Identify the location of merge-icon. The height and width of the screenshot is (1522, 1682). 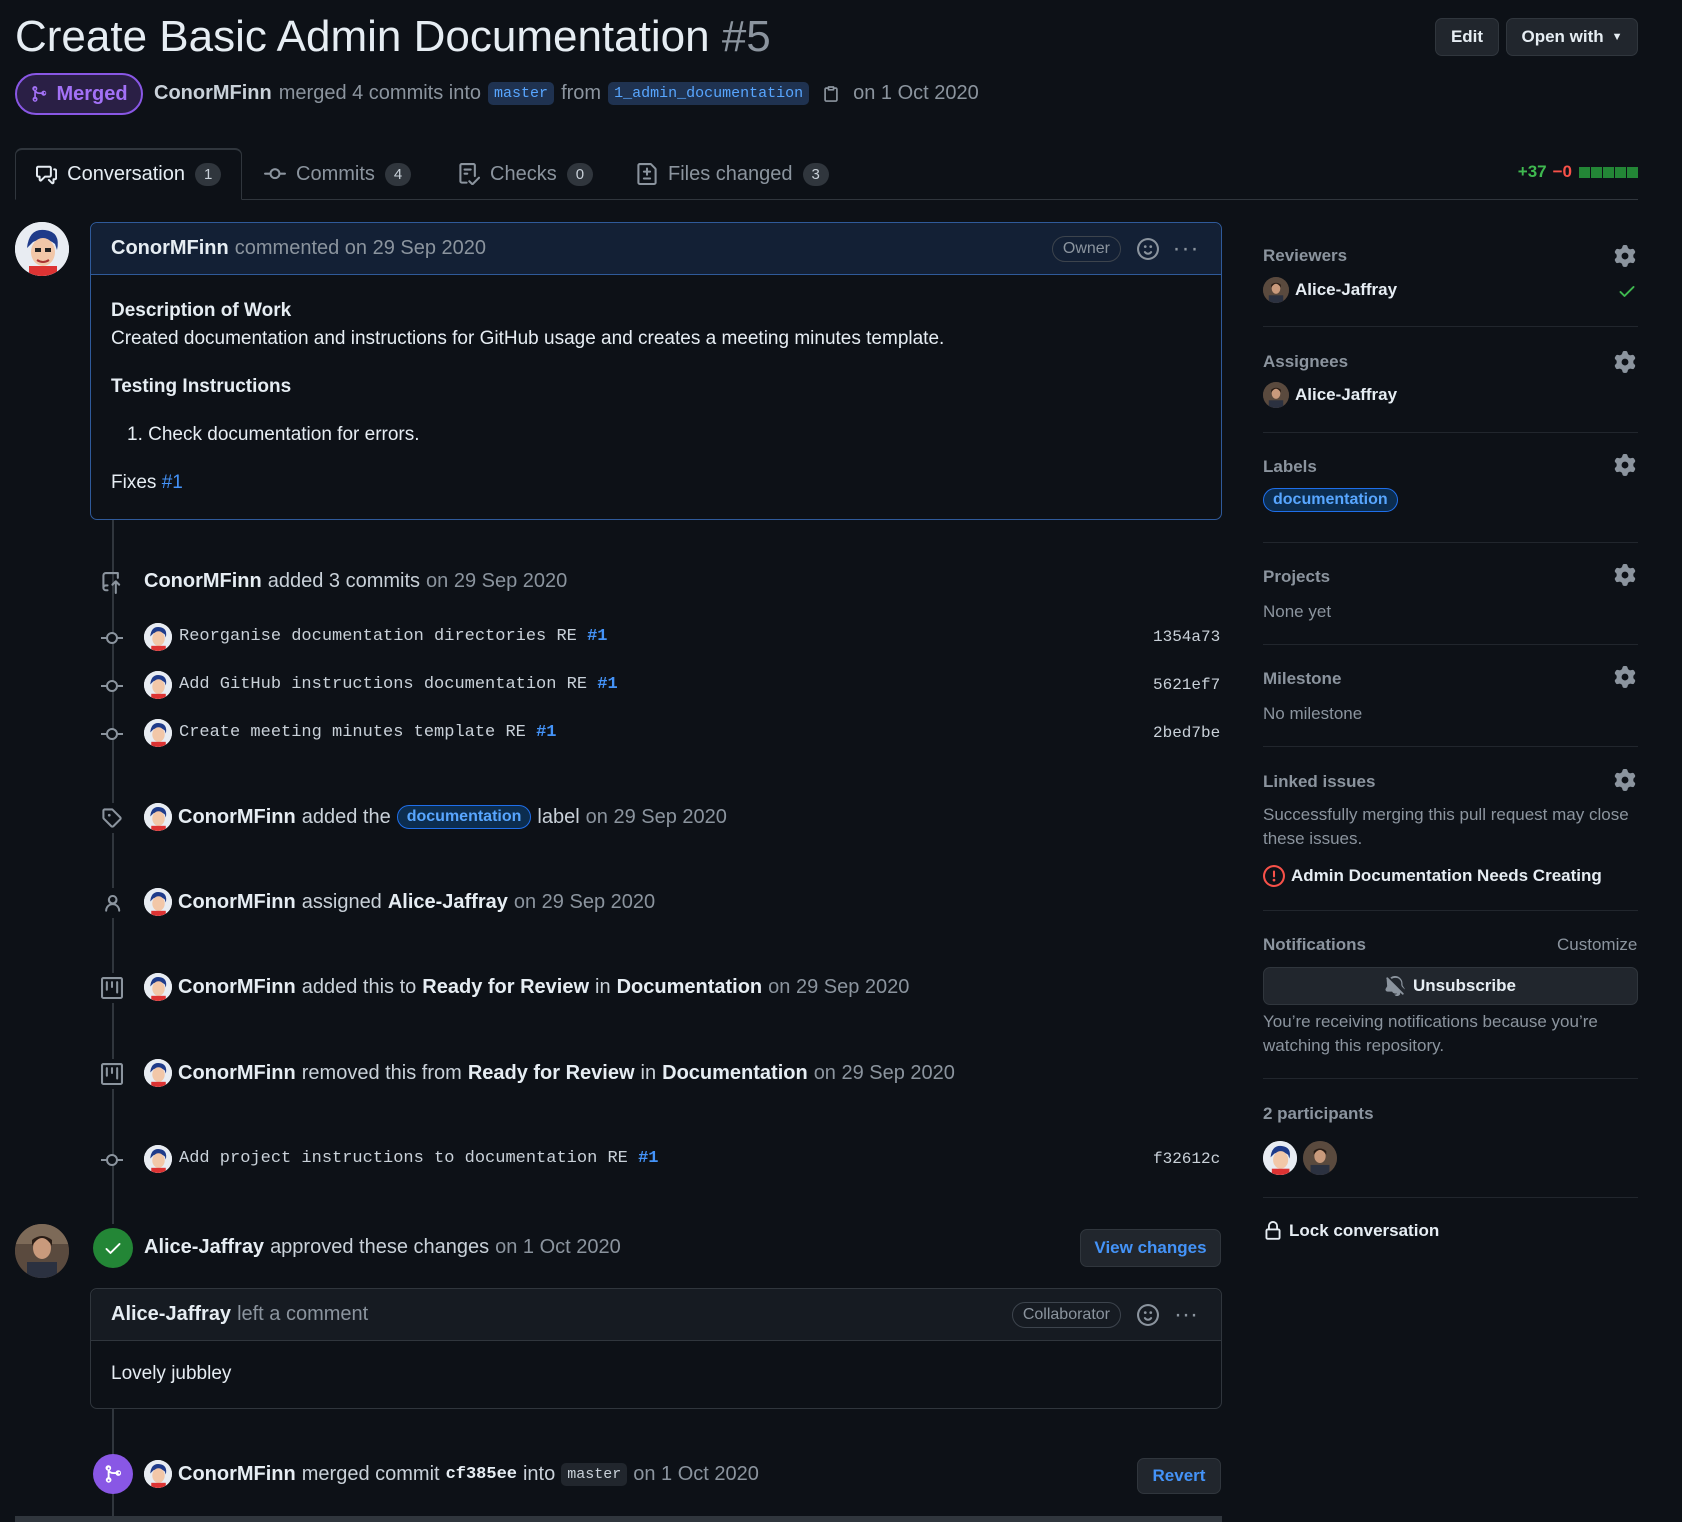
(39, 94).